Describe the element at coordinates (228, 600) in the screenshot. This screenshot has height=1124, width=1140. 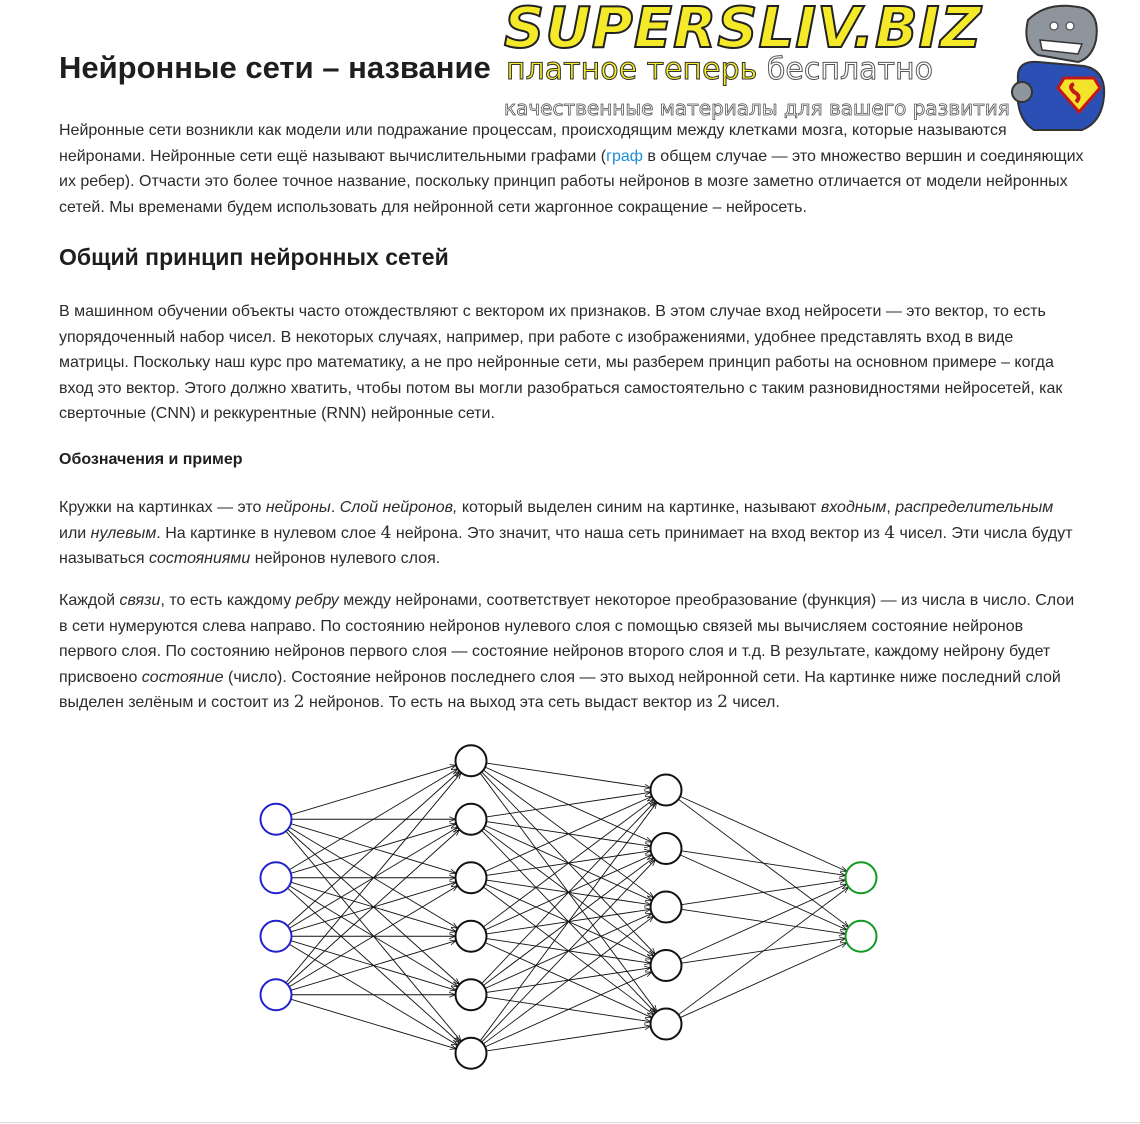
I see `text-fragment: , то есть каждому` at that location.